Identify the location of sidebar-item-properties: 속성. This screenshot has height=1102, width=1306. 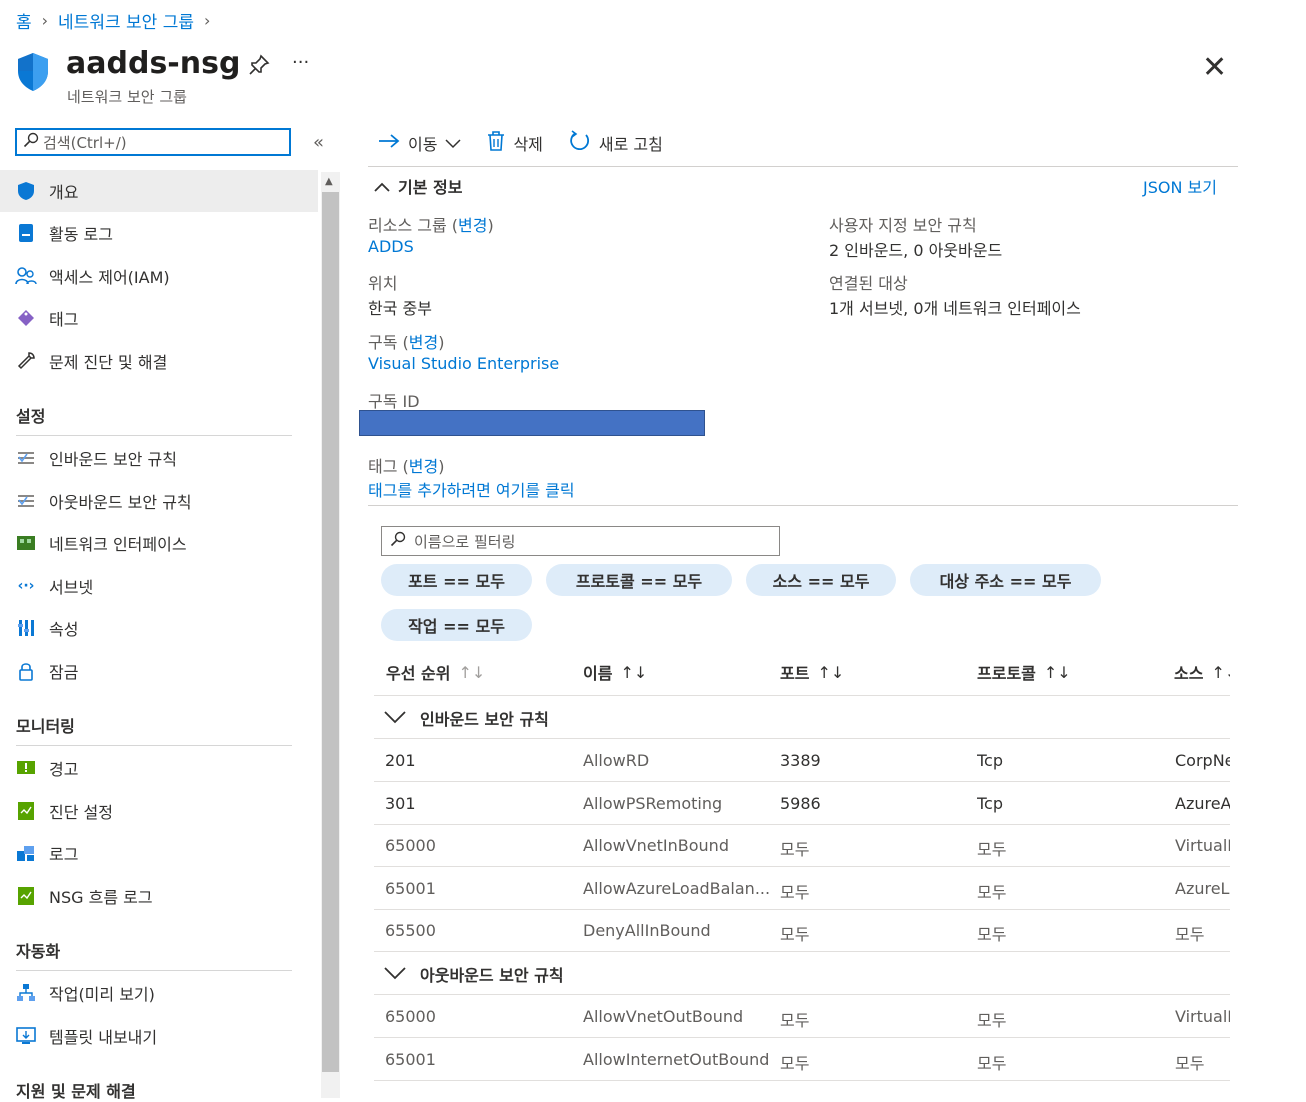
(159, 628).